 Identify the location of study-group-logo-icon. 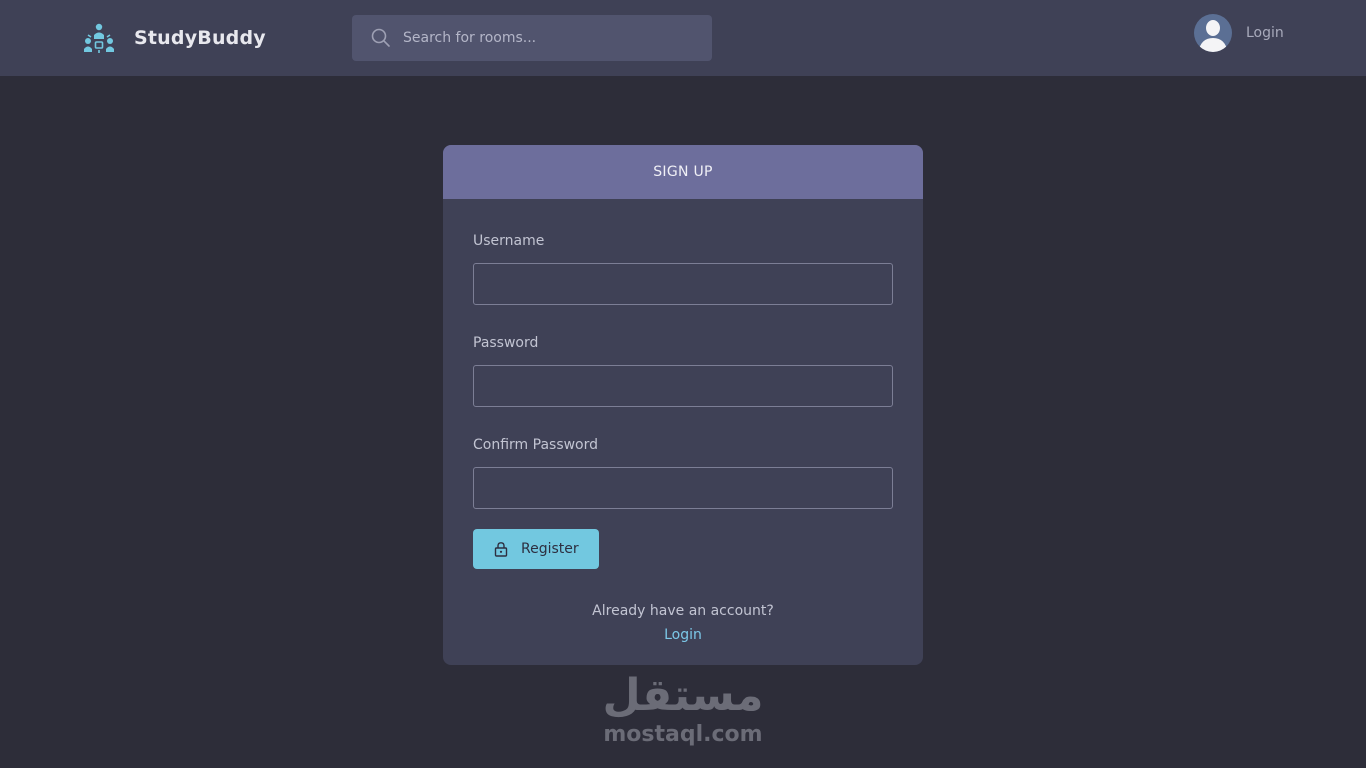
(99, 38).